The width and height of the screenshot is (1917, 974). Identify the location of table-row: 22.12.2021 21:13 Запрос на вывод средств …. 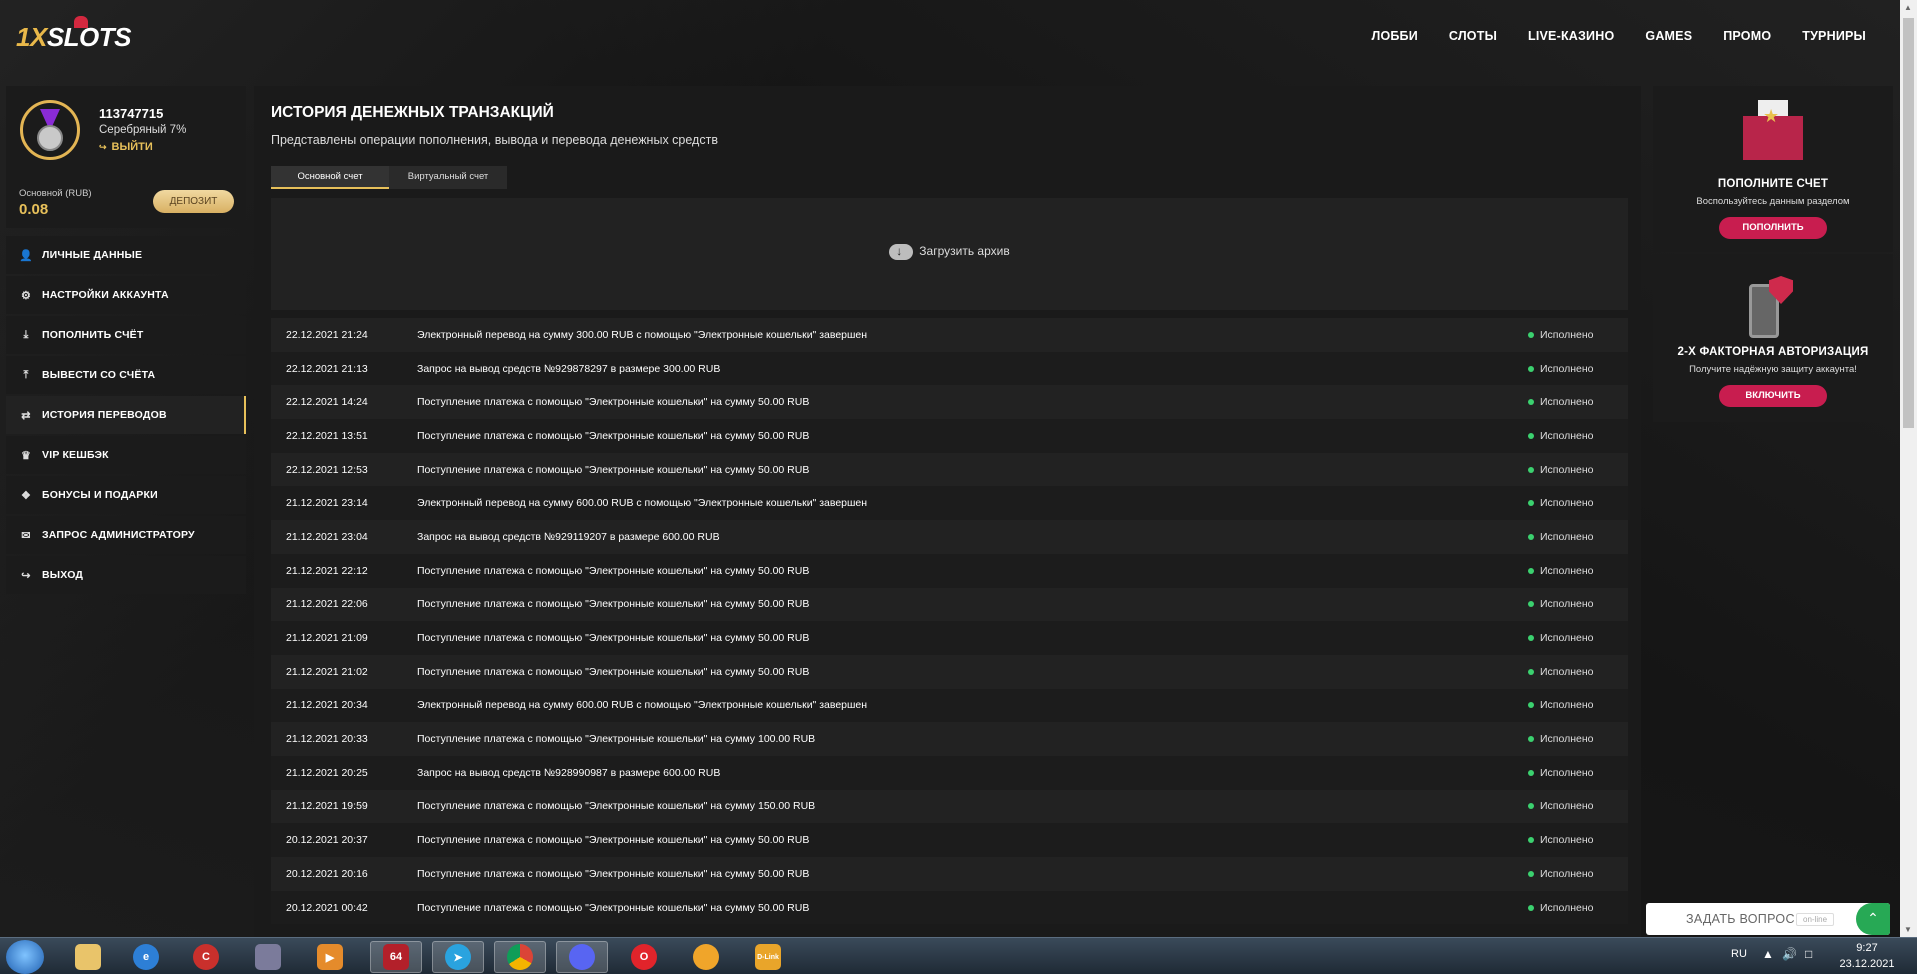
(949, 368).